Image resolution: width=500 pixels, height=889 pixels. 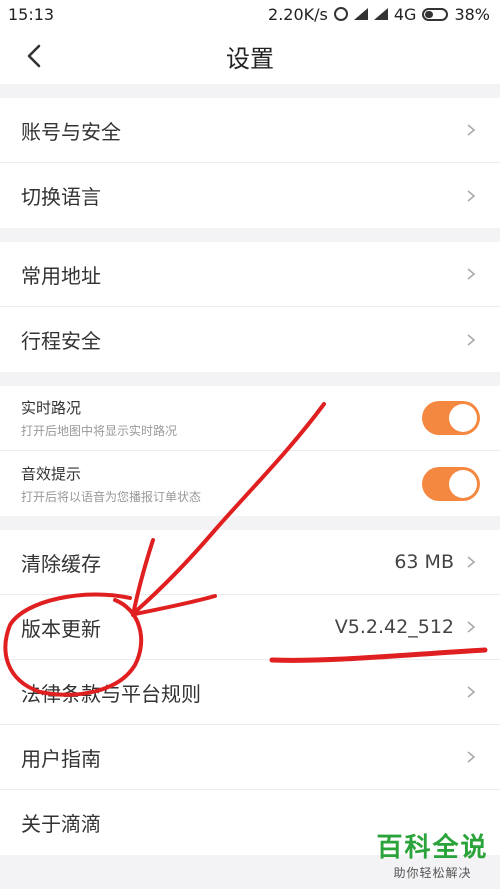 I want to click on back-button, so click(x=34, y=56).